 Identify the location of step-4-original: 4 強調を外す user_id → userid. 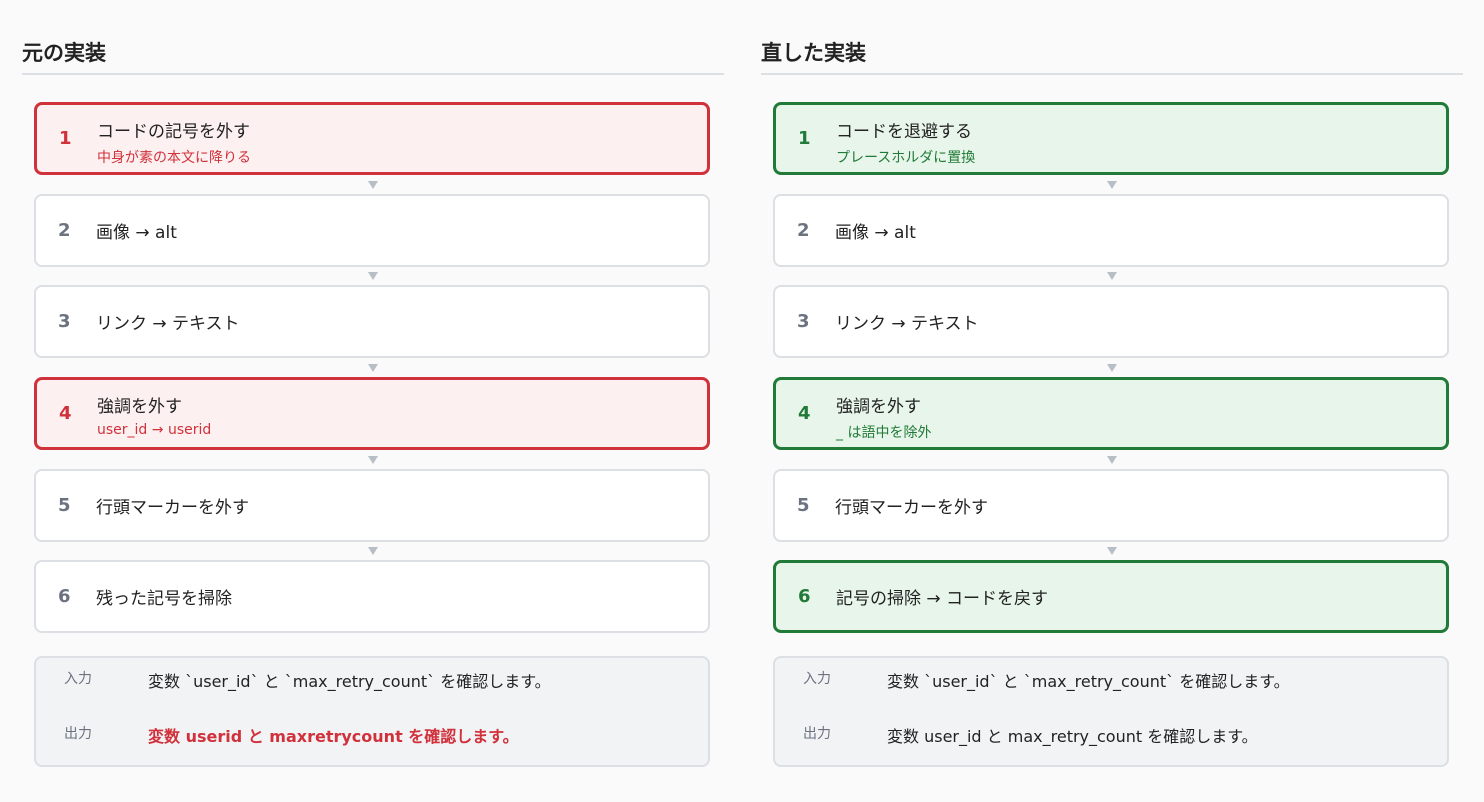
(372, 413).